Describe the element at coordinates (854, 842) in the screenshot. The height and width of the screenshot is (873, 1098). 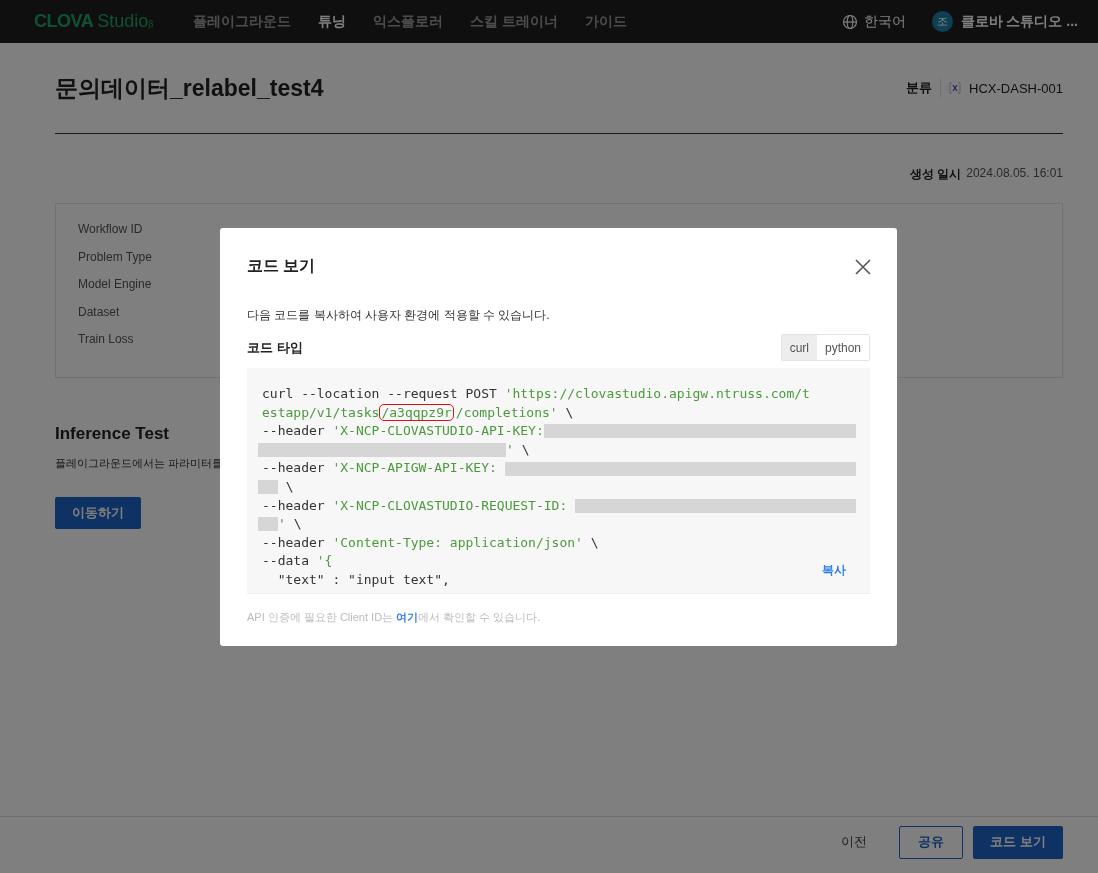
I see `previous-button: 이전` at that location.